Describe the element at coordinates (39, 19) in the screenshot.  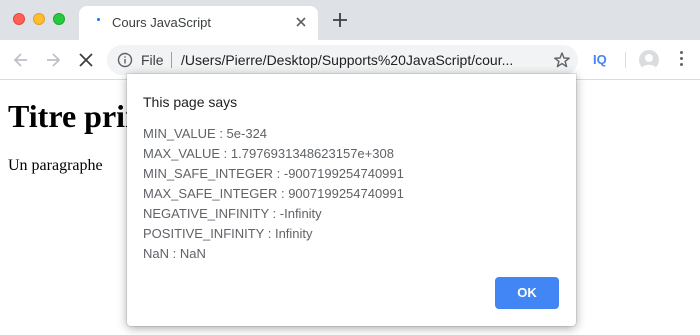
I see `minimize-window-button` at that location.